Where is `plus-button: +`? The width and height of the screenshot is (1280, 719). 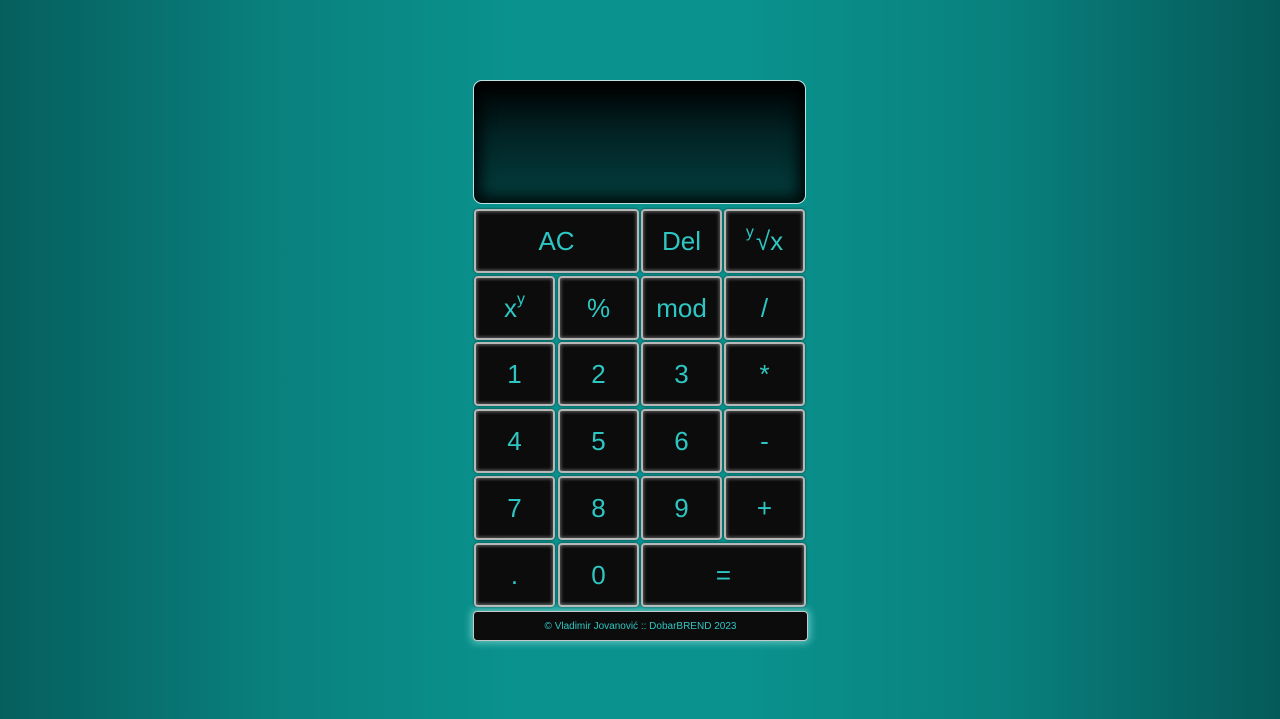 plus-button: + is located at coordinates (764, 508).